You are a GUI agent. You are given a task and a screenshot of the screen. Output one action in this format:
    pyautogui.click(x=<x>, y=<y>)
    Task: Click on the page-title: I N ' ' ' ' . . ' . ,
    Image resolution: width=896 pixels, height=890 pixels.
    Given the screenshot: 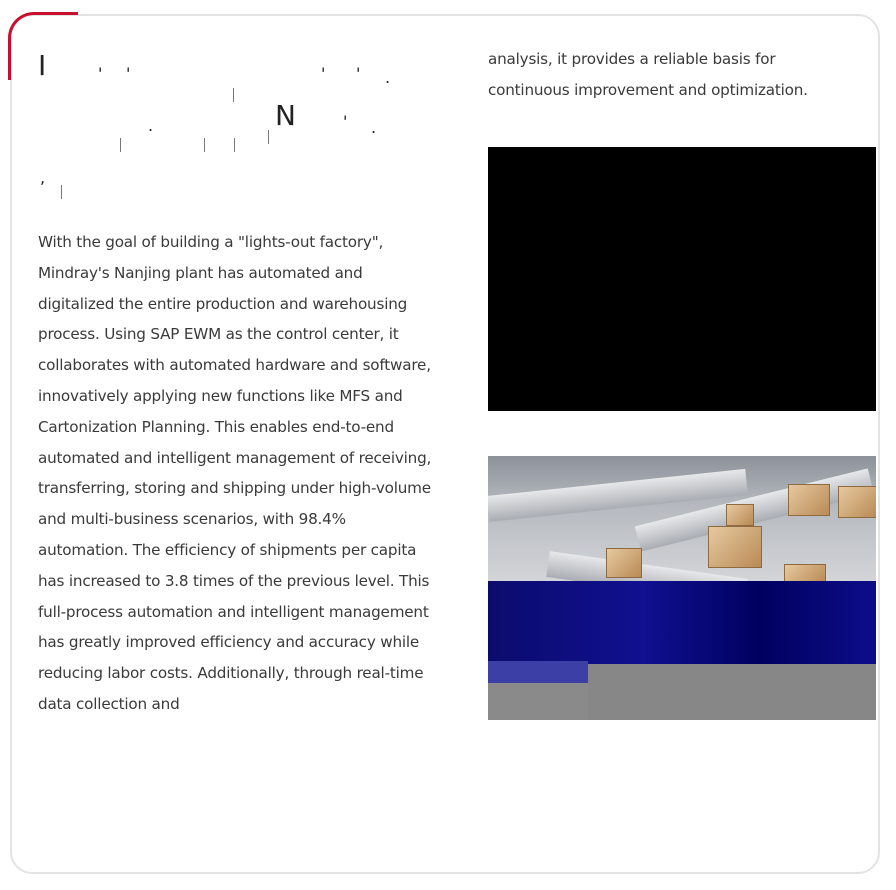 What is the action you would take?
    pyautogui.click(x=228, y=125)
    